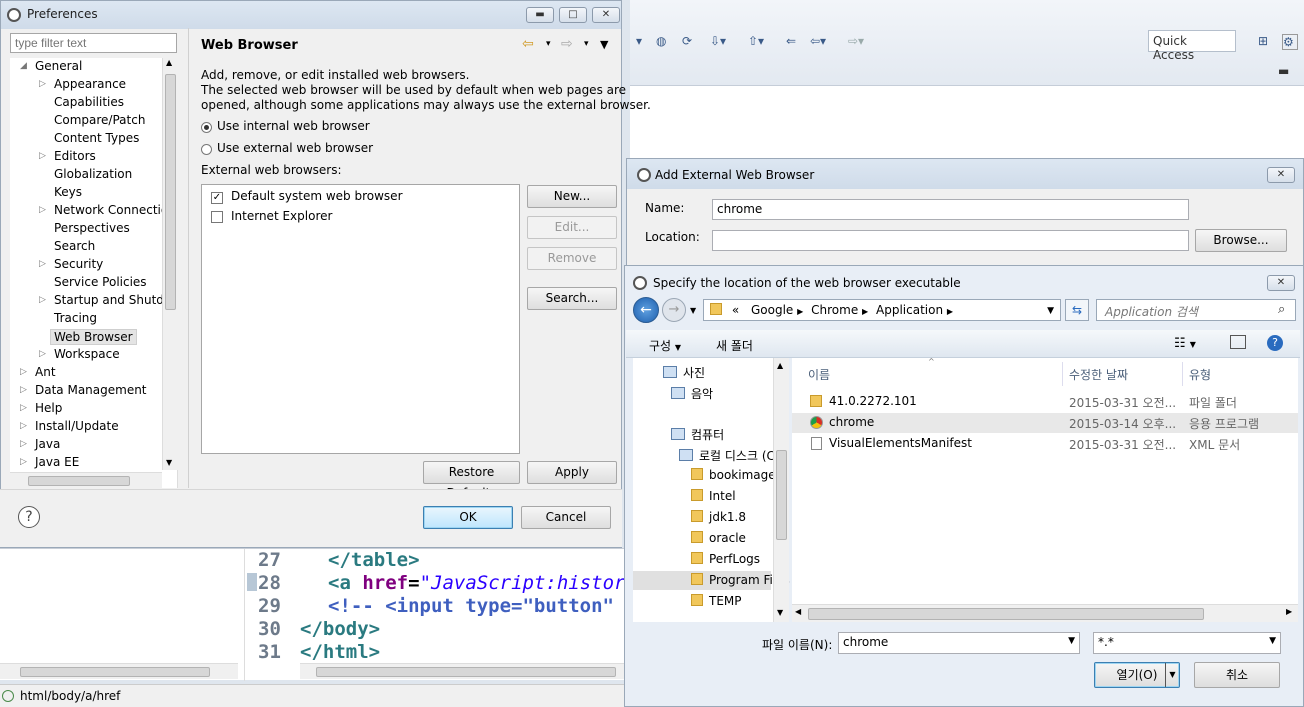  I want to click on back-dropdown-icon: ▾, so click(548, 44).